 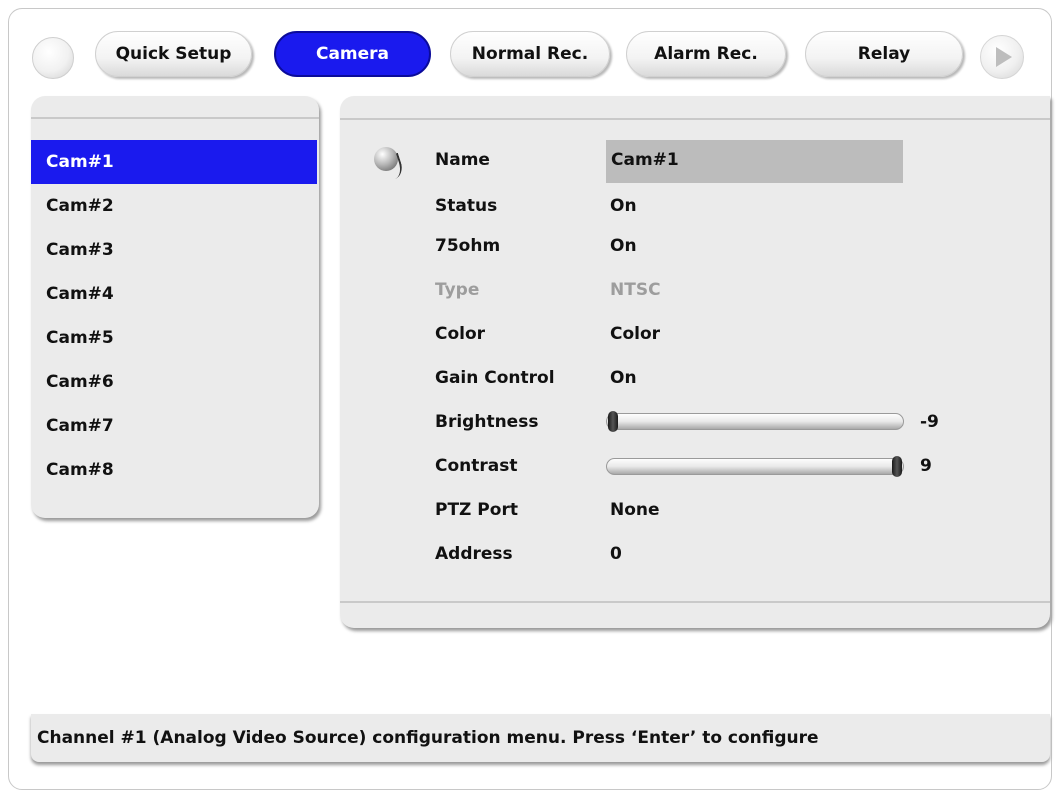 I want to click on address-label: Address, so click(x=474, y=554).